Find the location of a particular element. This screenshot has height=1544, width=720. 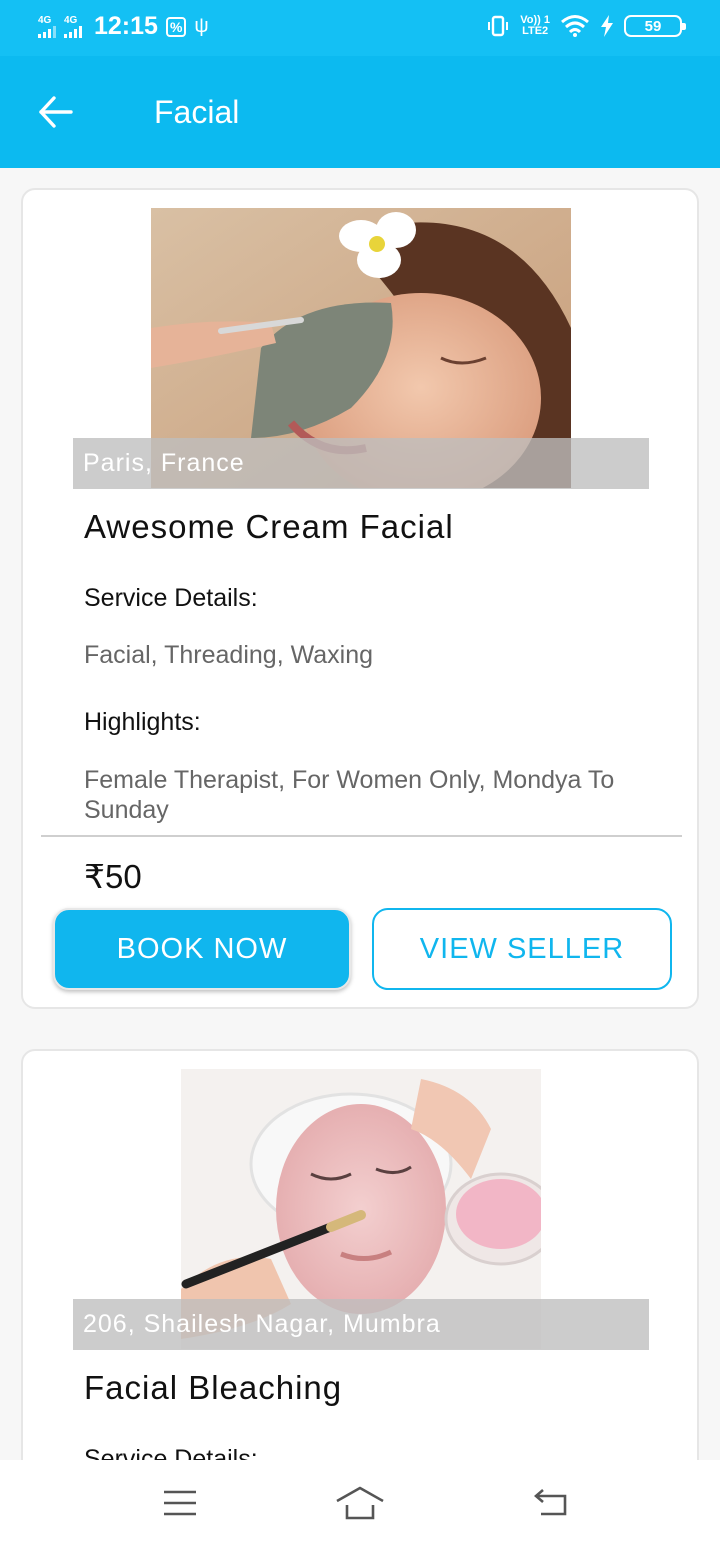

signal-2: 4G is located at coordinates (73, 26).